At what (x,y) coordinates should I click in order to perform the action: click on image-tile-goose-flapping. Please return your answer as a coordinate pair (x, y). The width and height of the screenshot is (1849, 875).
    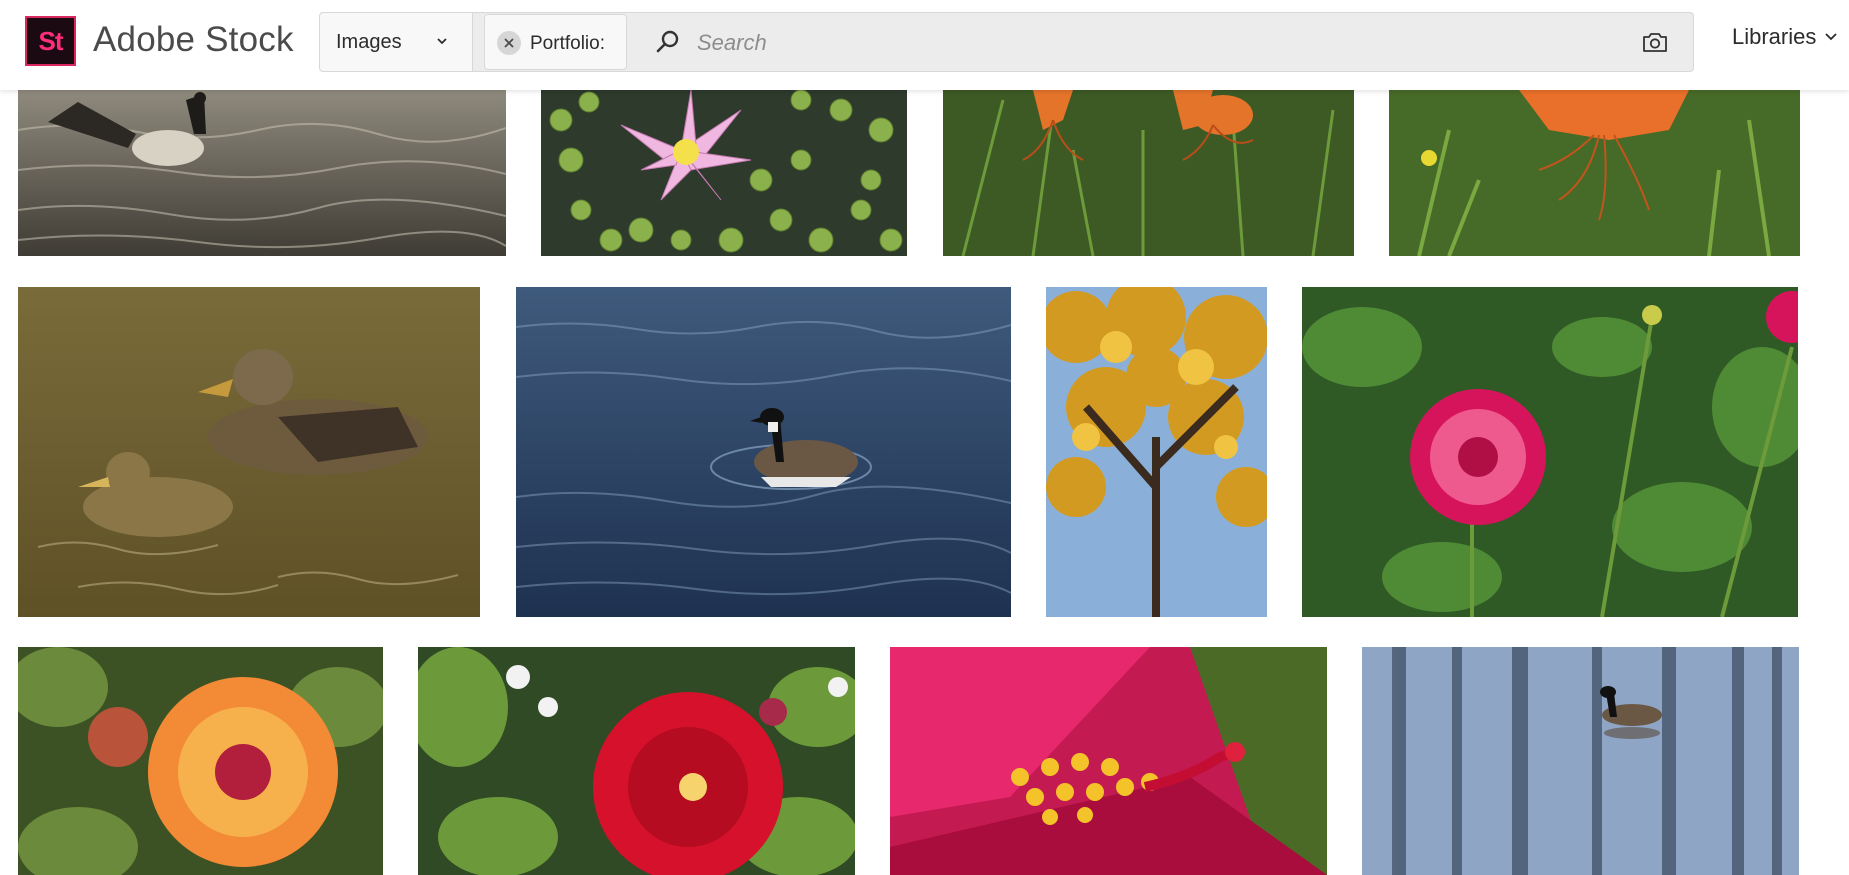
    Looking at the image, I should click on (262, 173).